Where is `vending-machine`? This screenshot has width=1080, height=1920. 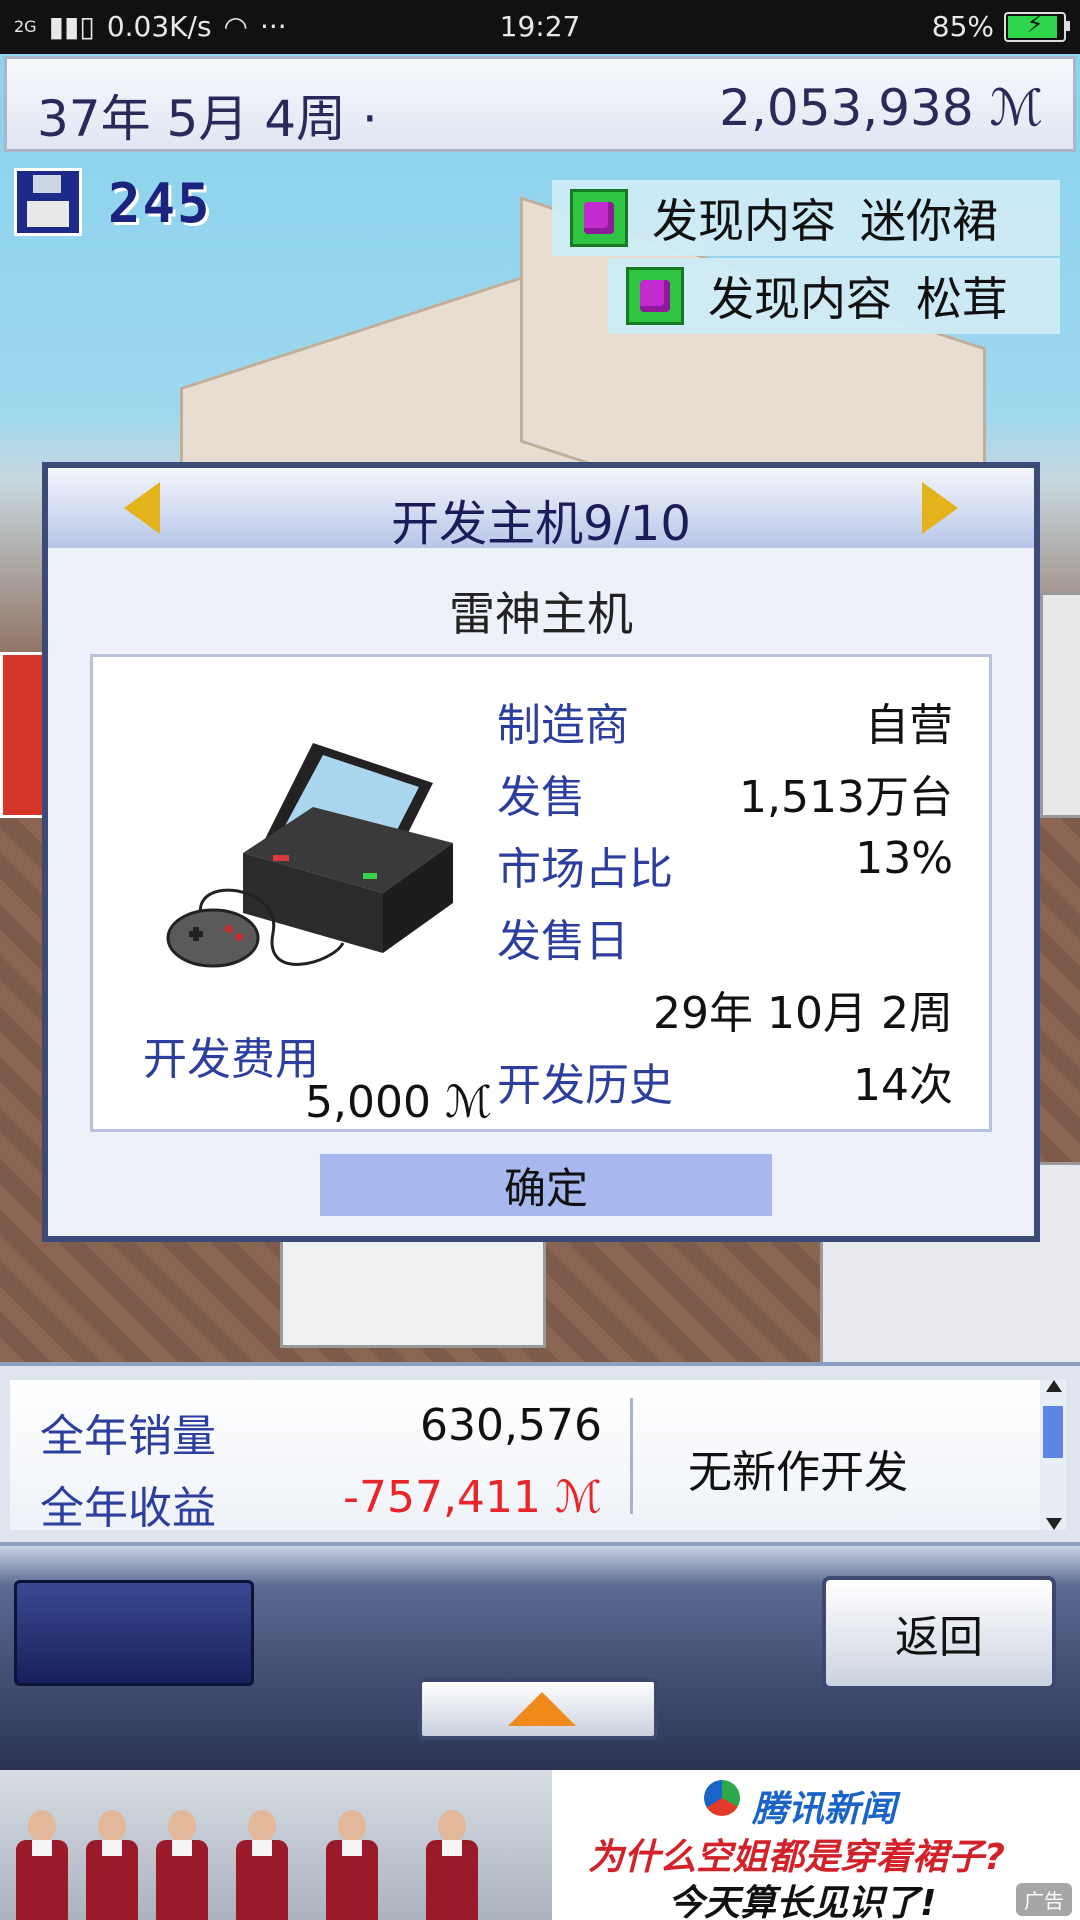 vending-machine is located at coordinates (23, 735).